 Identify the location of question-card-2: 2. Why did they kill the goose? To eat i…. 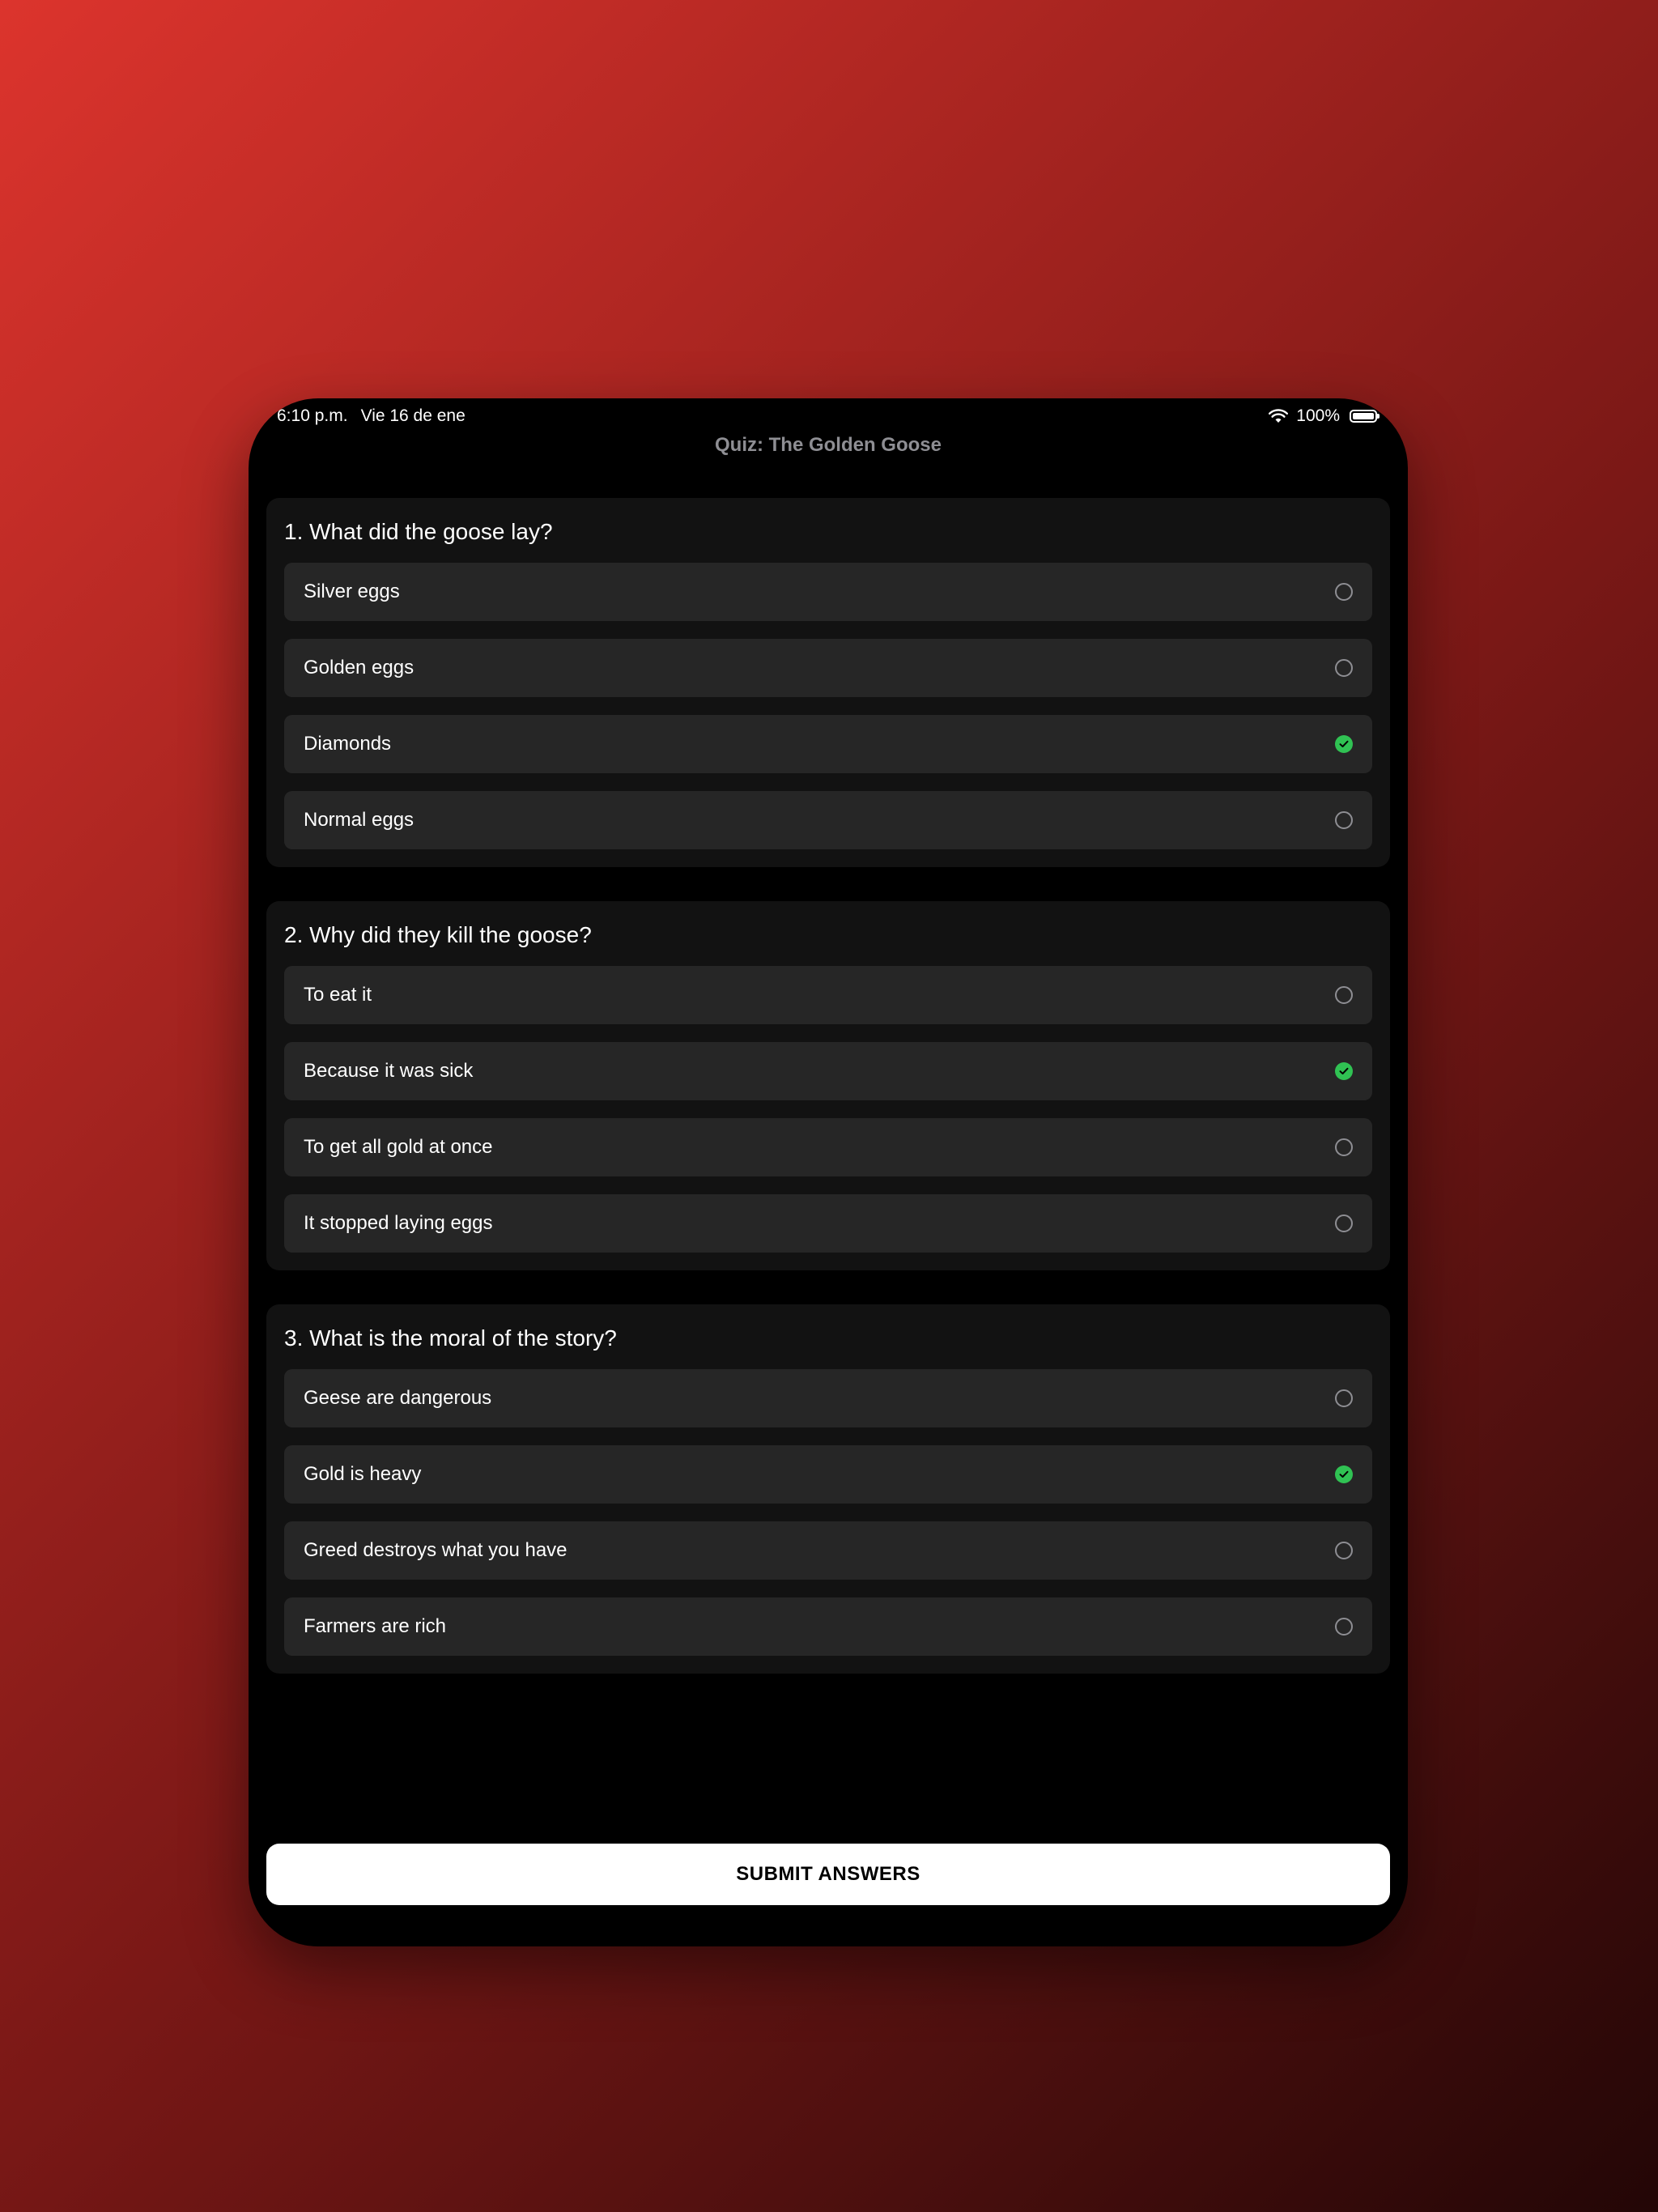
(828, 1086).